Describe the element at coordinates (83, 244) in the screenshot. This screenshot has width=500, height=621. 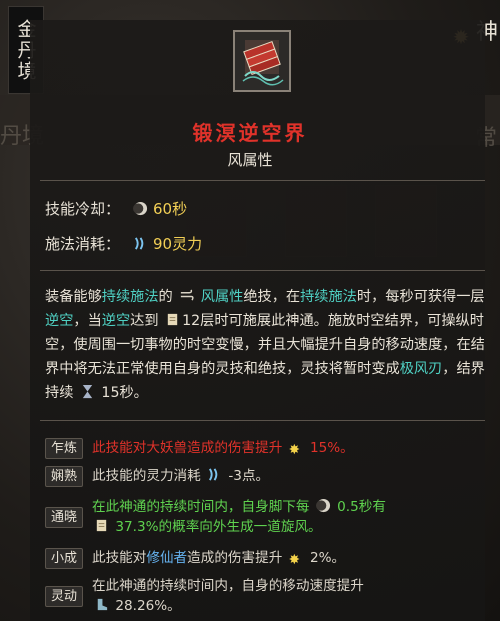
I see `cost-label: 施法消耗：` at that location.